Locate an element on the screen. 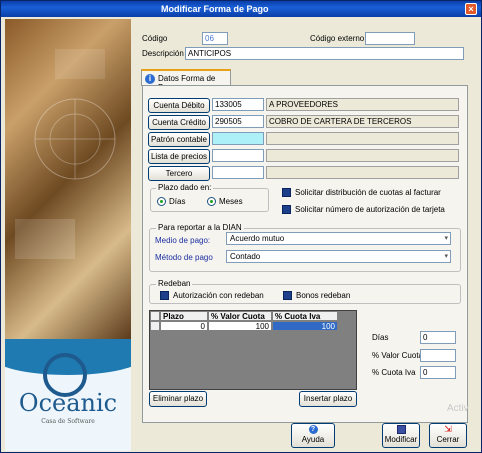 Image resolution: width=482 pixels, height=453 pixels. decorative-background-image is located at coordinates (65, 154).